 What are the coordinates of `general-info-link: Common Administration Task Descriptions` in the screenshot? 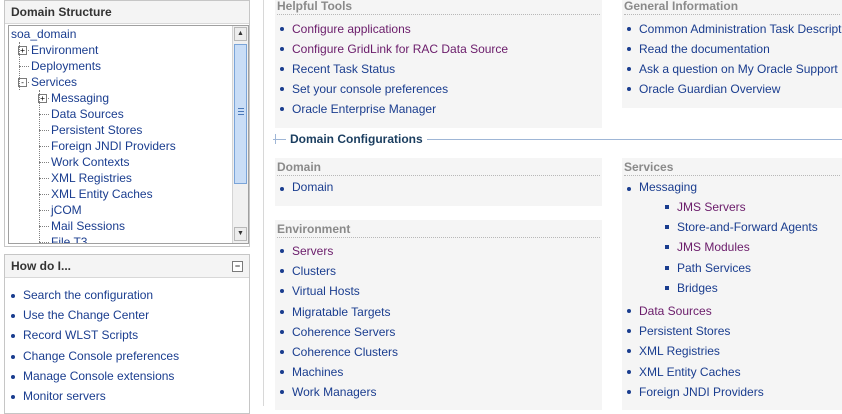 It's located at (733, 29).